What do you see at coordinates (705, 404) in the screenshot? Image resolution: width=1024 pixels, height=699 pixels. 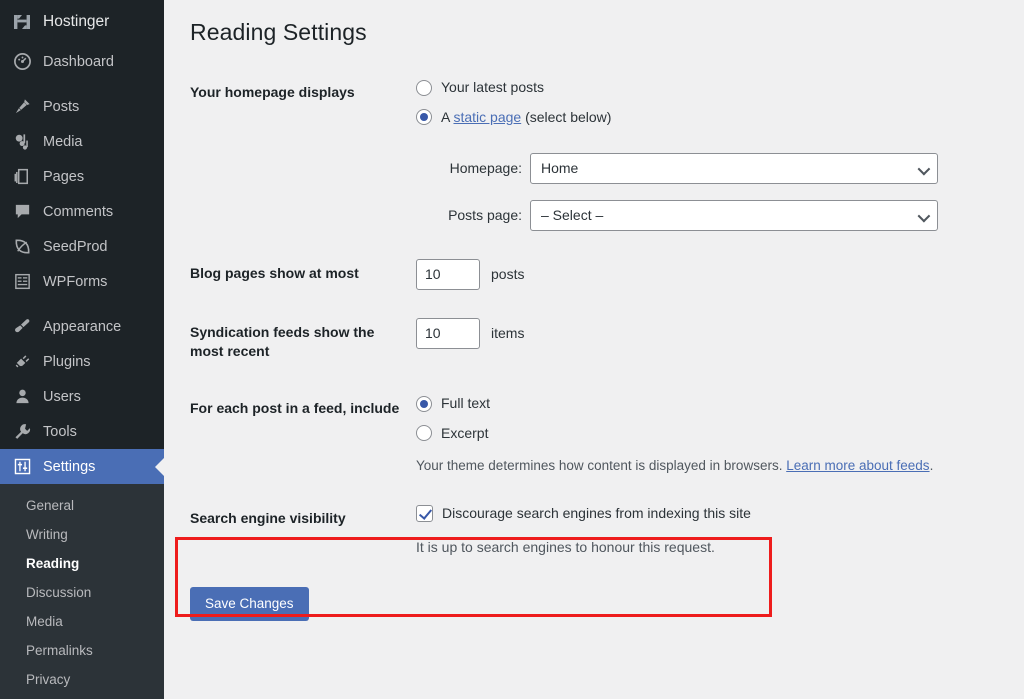 I see `radio-full-text: Full text` at bounding box center [705, 404].